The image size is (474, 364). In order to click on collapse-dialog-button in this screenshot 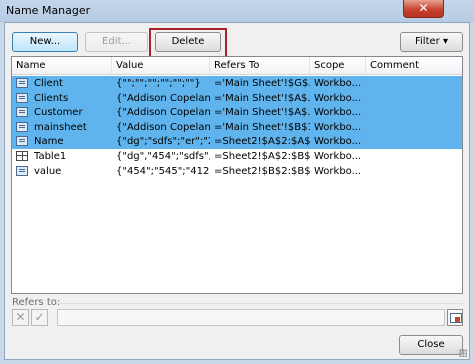, I will do `click(455, 317)`.